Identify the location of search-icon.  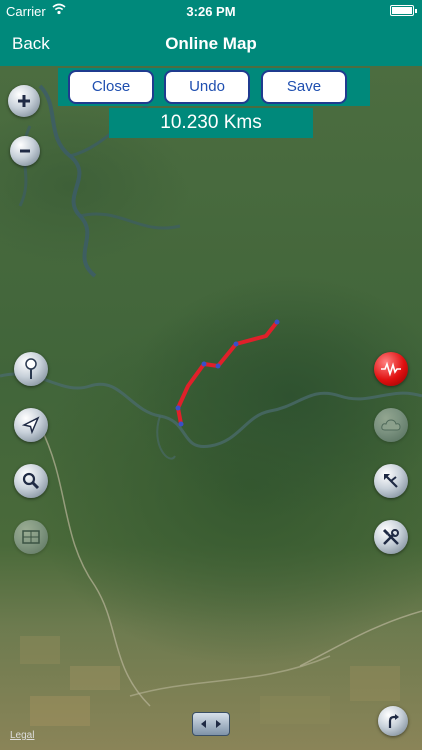
(31, 481).